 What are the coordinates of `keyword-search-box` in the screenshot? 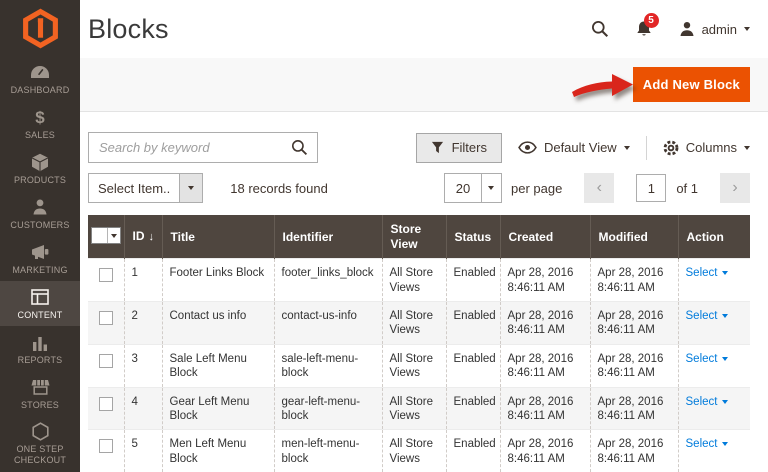 It's located at (203, 148).